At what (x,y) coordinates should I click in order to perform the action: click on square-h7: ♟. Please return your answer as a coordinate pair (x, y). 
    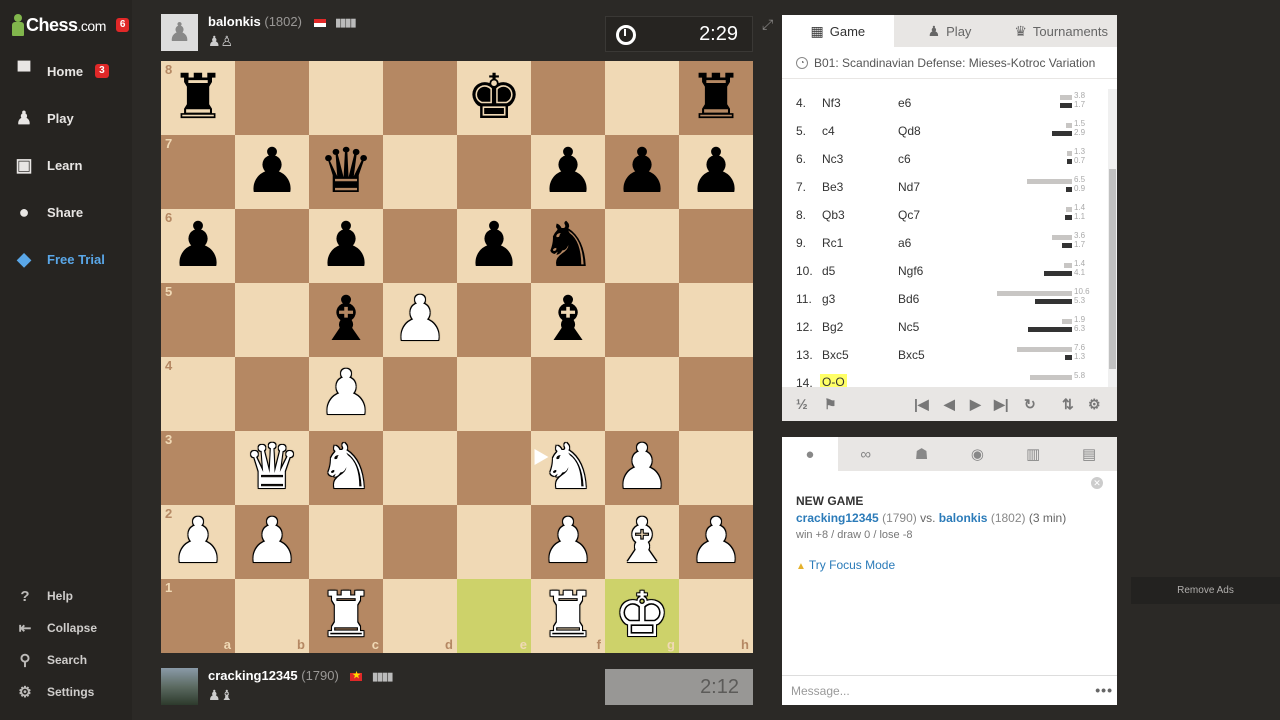
    Looking at the image, I should click on (716, 172).